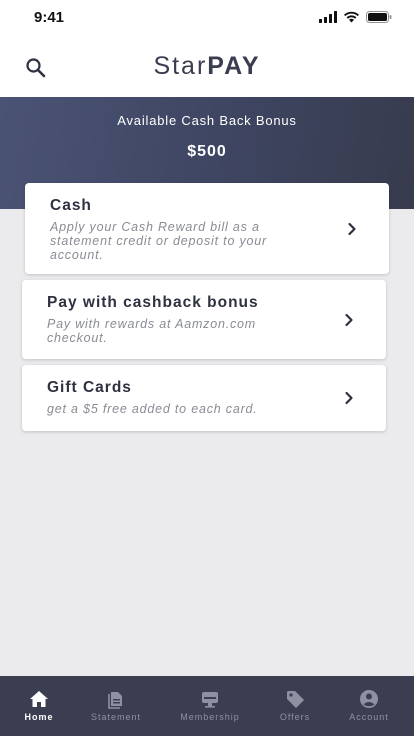 Image resolution: width=414 pixels, height=736 pixels. What do you see at coordinates (207, 120) in the screenshot?
I see `cashback-label: Available Cash Back Bonus` at bounding box center [207, 120].